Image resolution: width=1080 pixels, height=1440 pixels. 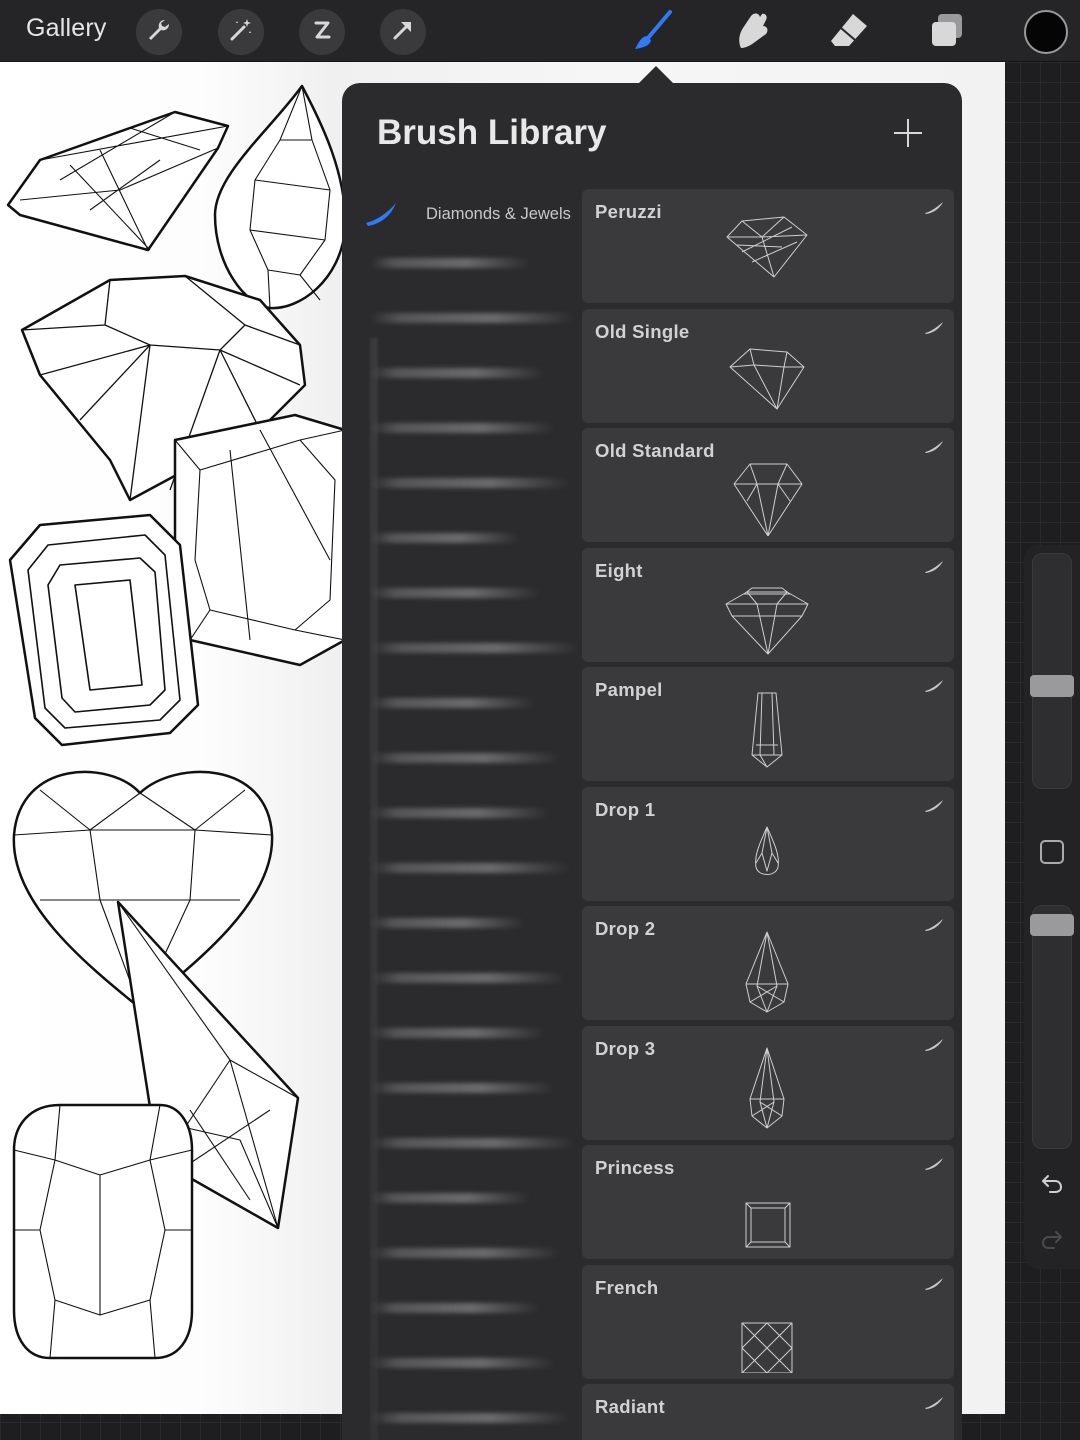 I want to click on undo-button, so click(x=1052, y=1185).